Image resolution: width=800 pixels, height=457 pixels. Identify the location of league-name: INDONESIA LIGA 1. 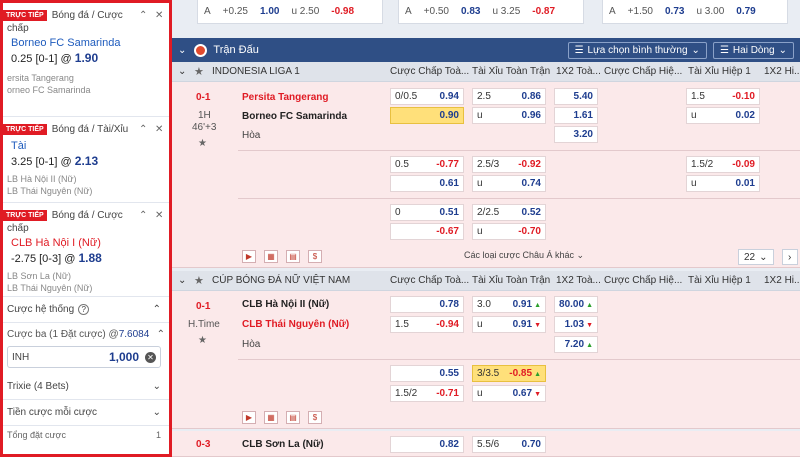
(256, 71).